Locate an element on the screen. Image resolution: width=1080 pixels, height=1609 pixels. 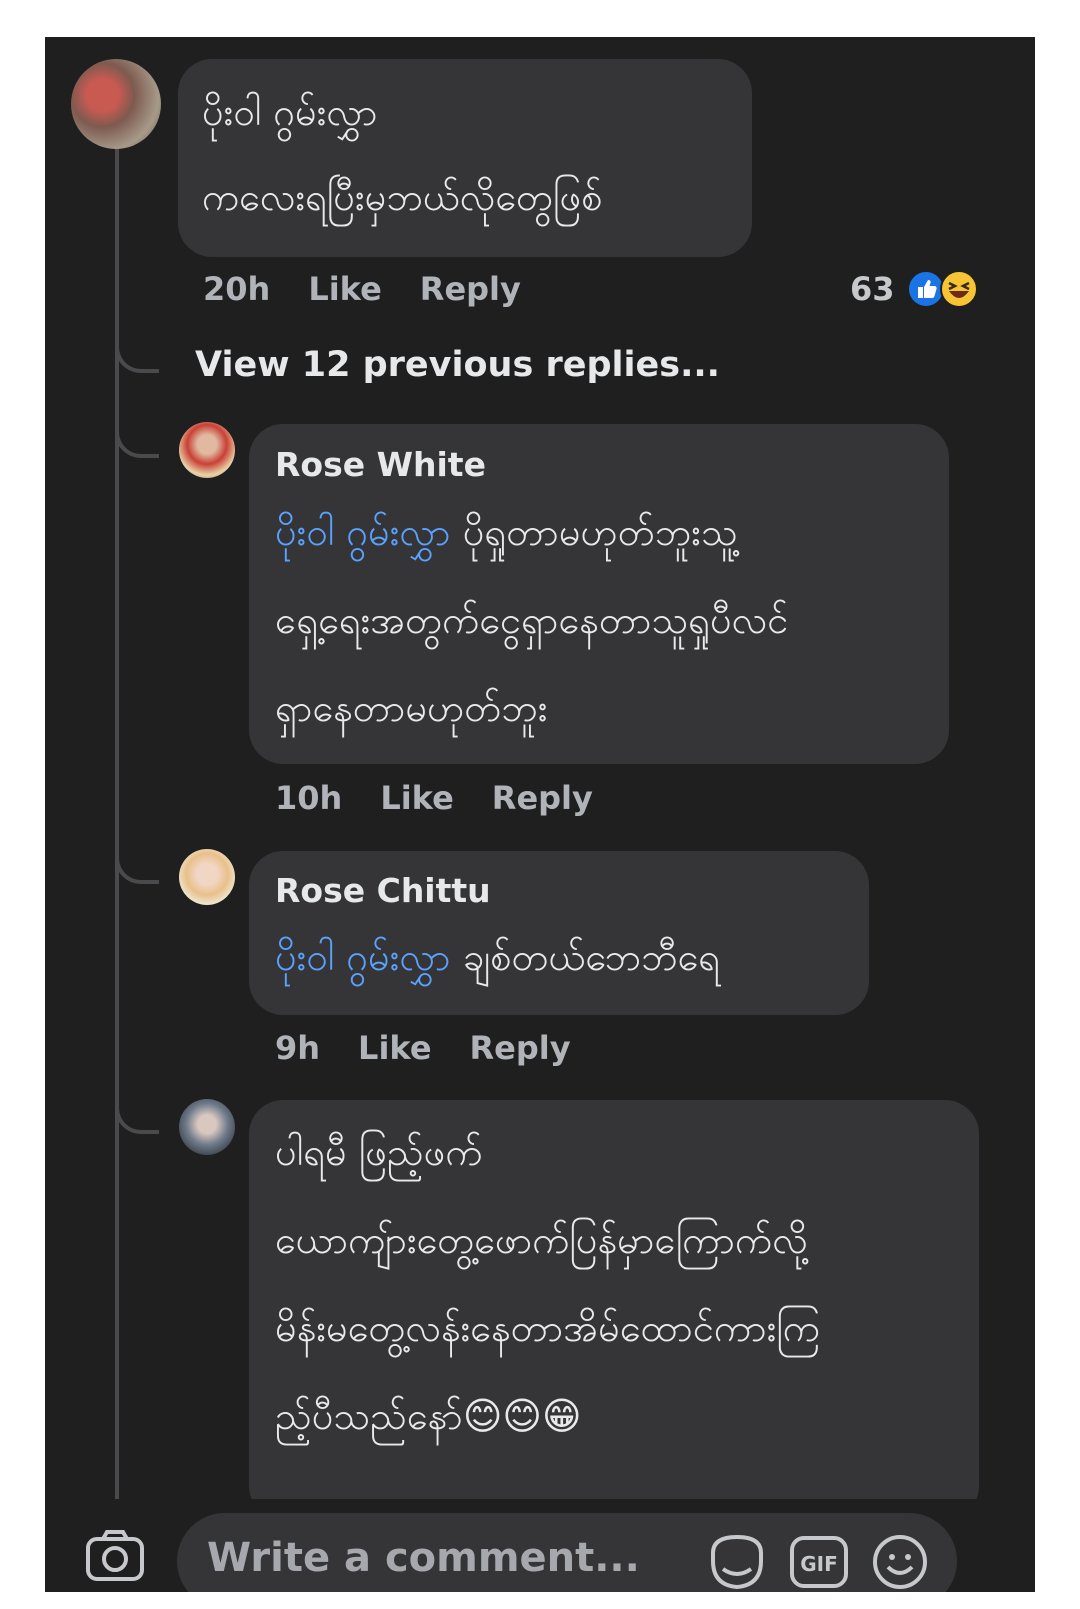
comment-text: ရှာနေတာမဟုတ်ဘူး is located at coordinates (411, 708).